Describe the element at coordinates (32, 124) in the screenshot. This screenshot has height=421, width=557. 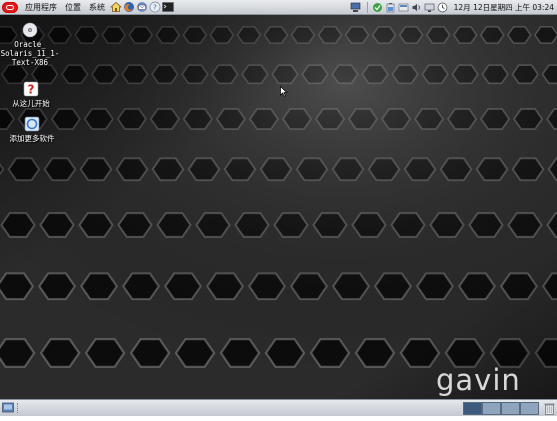
I see `add-software-icon` at that location.